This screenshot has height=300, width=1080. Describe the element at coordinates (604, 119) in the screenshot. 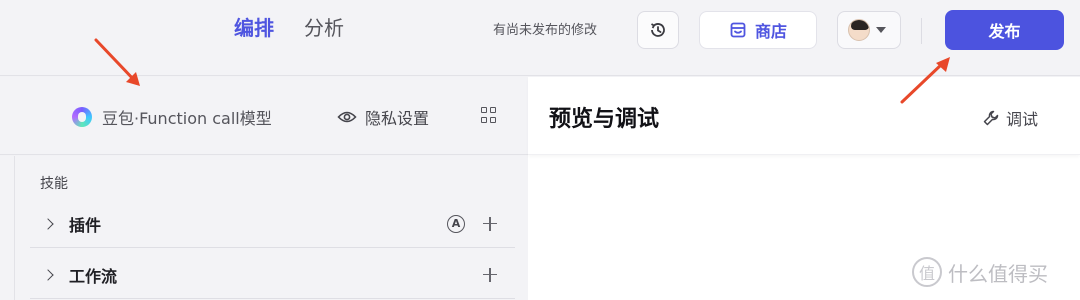

I see `preview-title: 预览与调试` at that location.